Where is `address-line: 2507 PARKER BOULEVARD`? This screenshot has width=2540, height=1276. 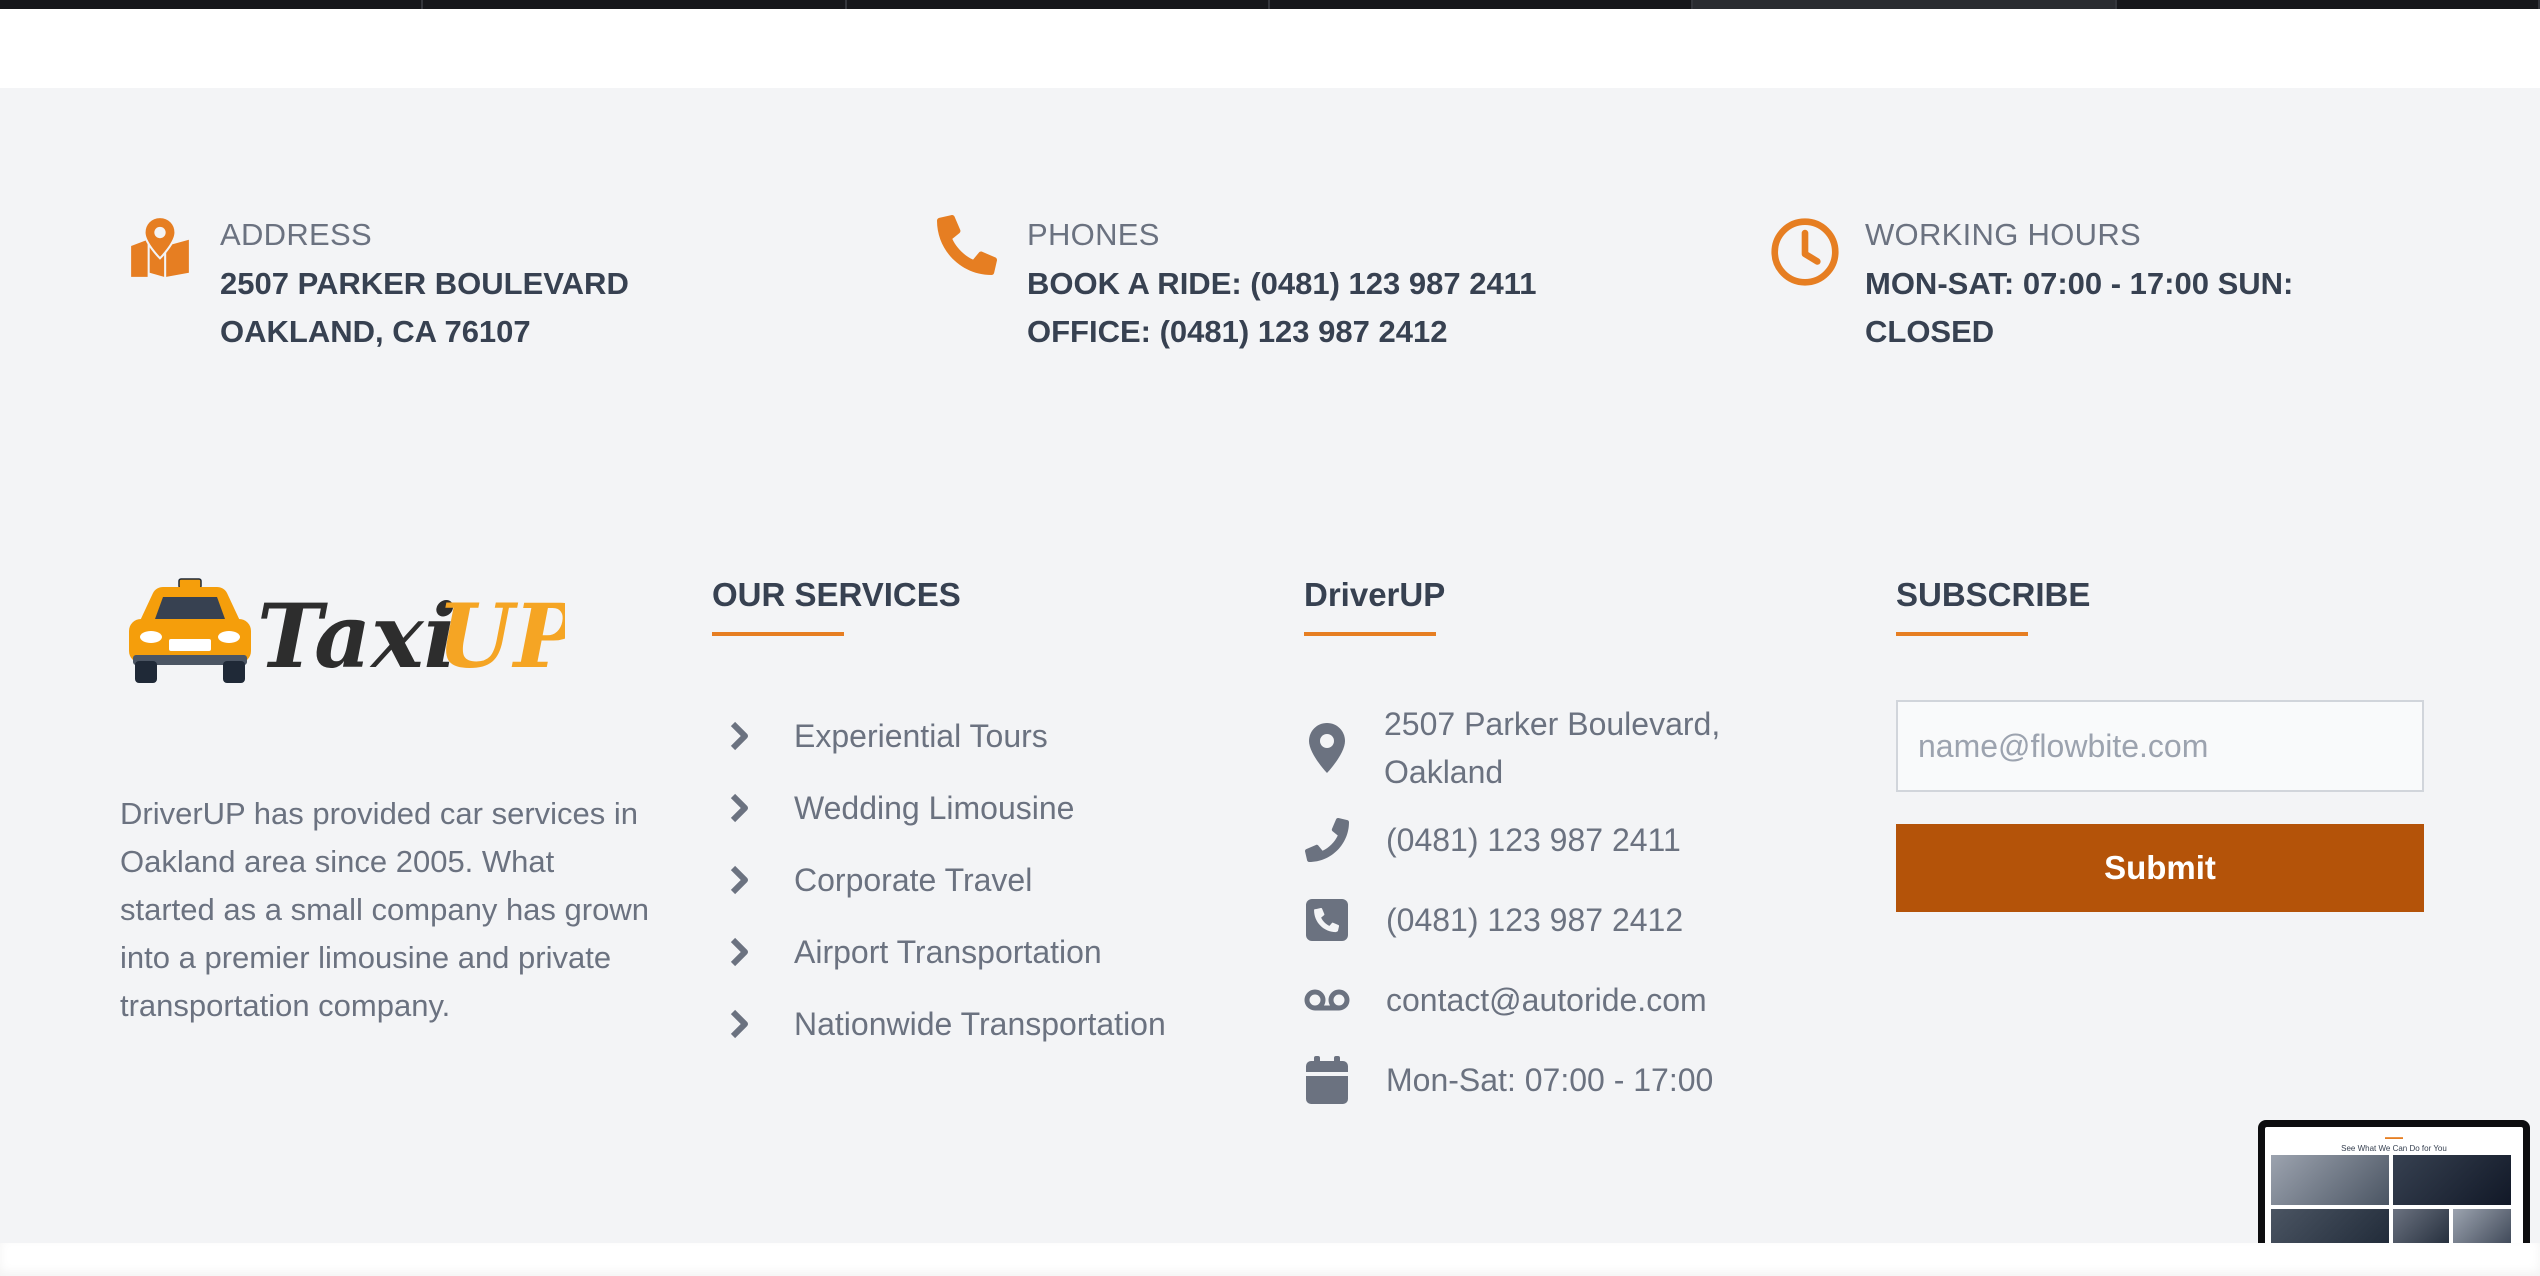
address-line: 2507 PARKER BOULEVARD is located at coordinates (424, 283).